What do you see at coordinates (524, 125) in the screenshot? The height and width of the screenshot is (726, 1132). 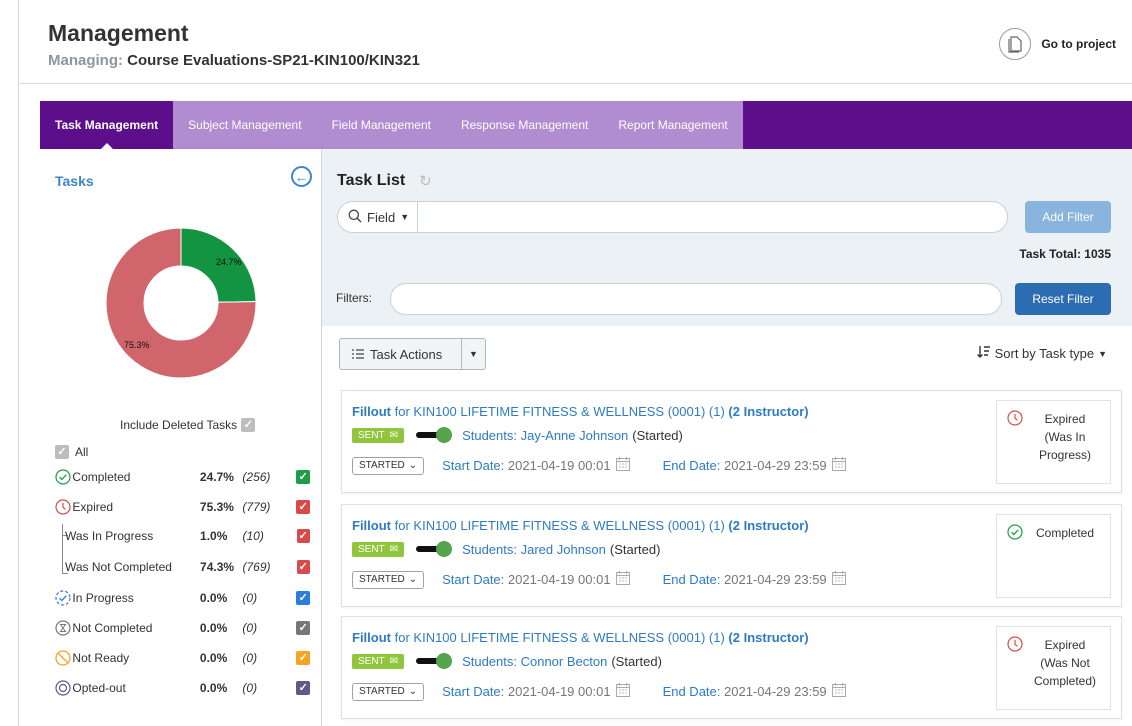 I see `tab-response-management: Response Management` at bounding box center [524, 125].